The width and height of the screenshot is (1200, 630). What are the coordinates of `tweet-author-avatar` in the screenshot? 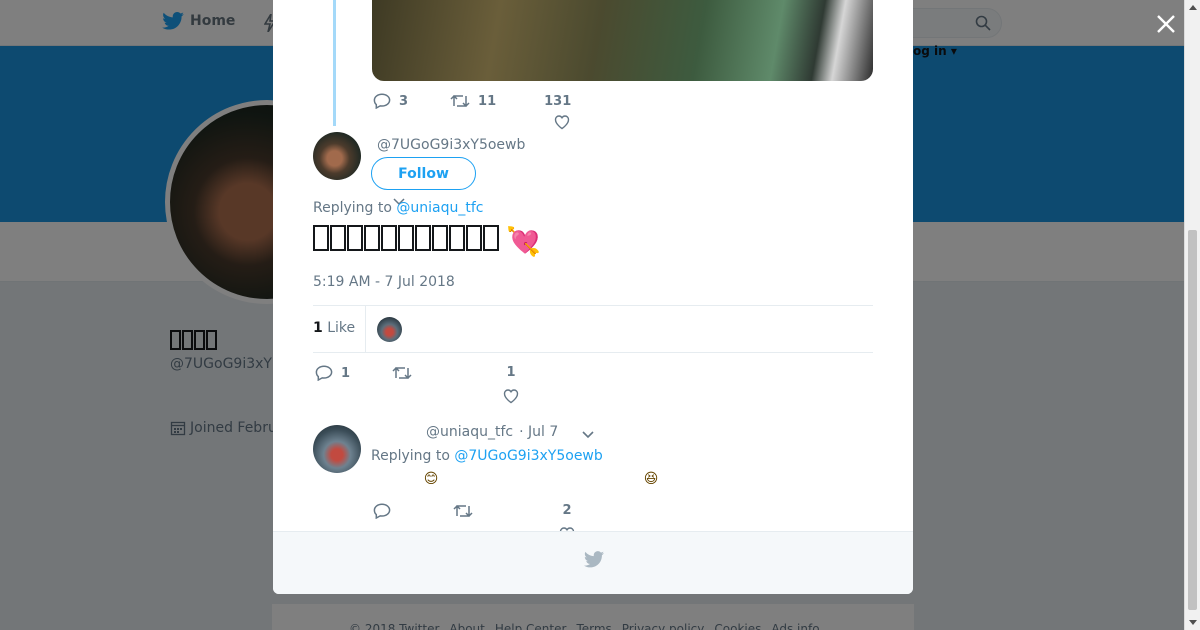 It's located at (337, 156).